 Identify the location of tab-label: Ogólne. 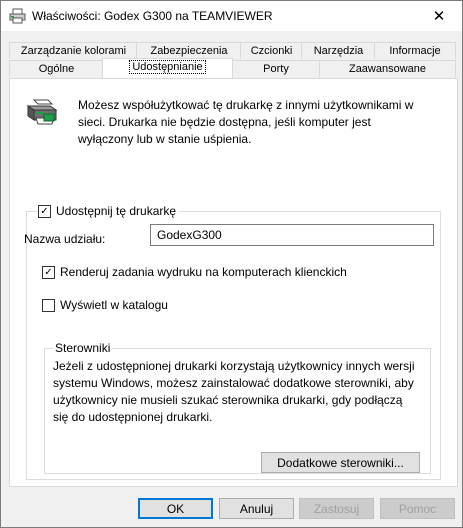
(56, 69).